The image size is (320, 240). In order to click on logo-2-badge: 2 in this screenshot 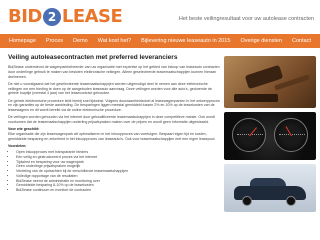, I will do `click(51, 16)`.